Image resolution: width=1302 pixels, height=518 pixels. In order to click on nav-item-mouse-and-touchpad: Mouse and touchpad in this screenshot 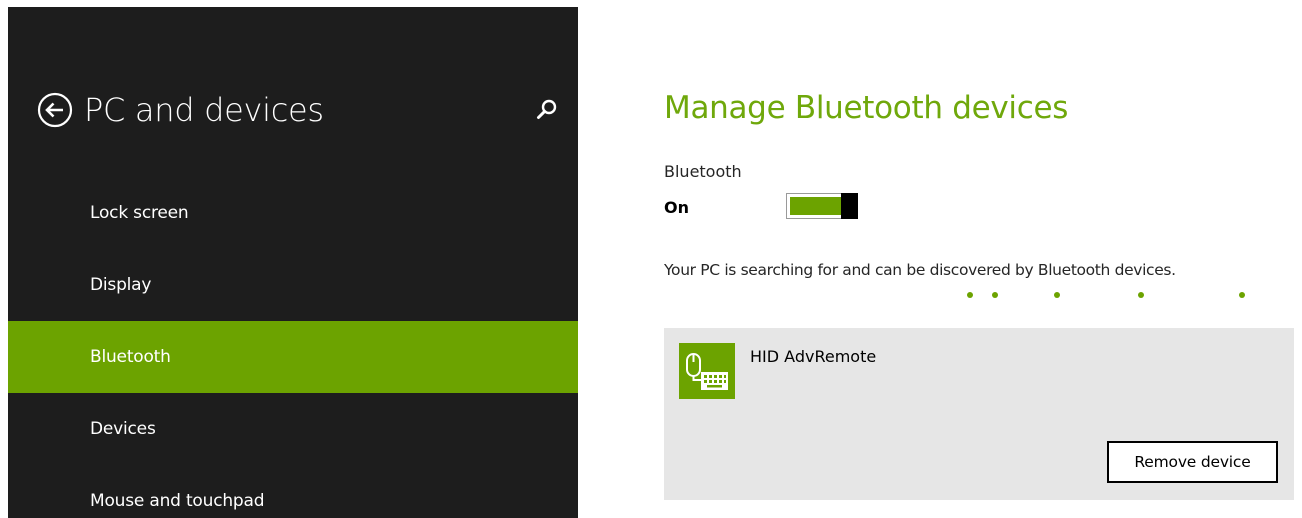, I will do `click(293, 491)`.